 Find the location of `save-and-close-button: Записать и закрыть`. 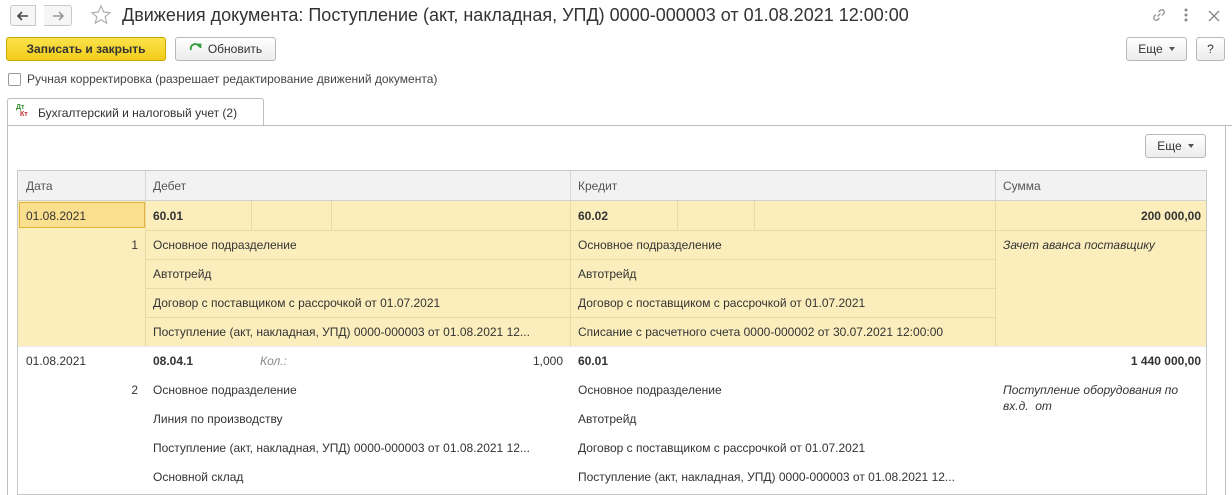

save-and-close-button: Записать и закрыть is located at coordinates (86, 49).